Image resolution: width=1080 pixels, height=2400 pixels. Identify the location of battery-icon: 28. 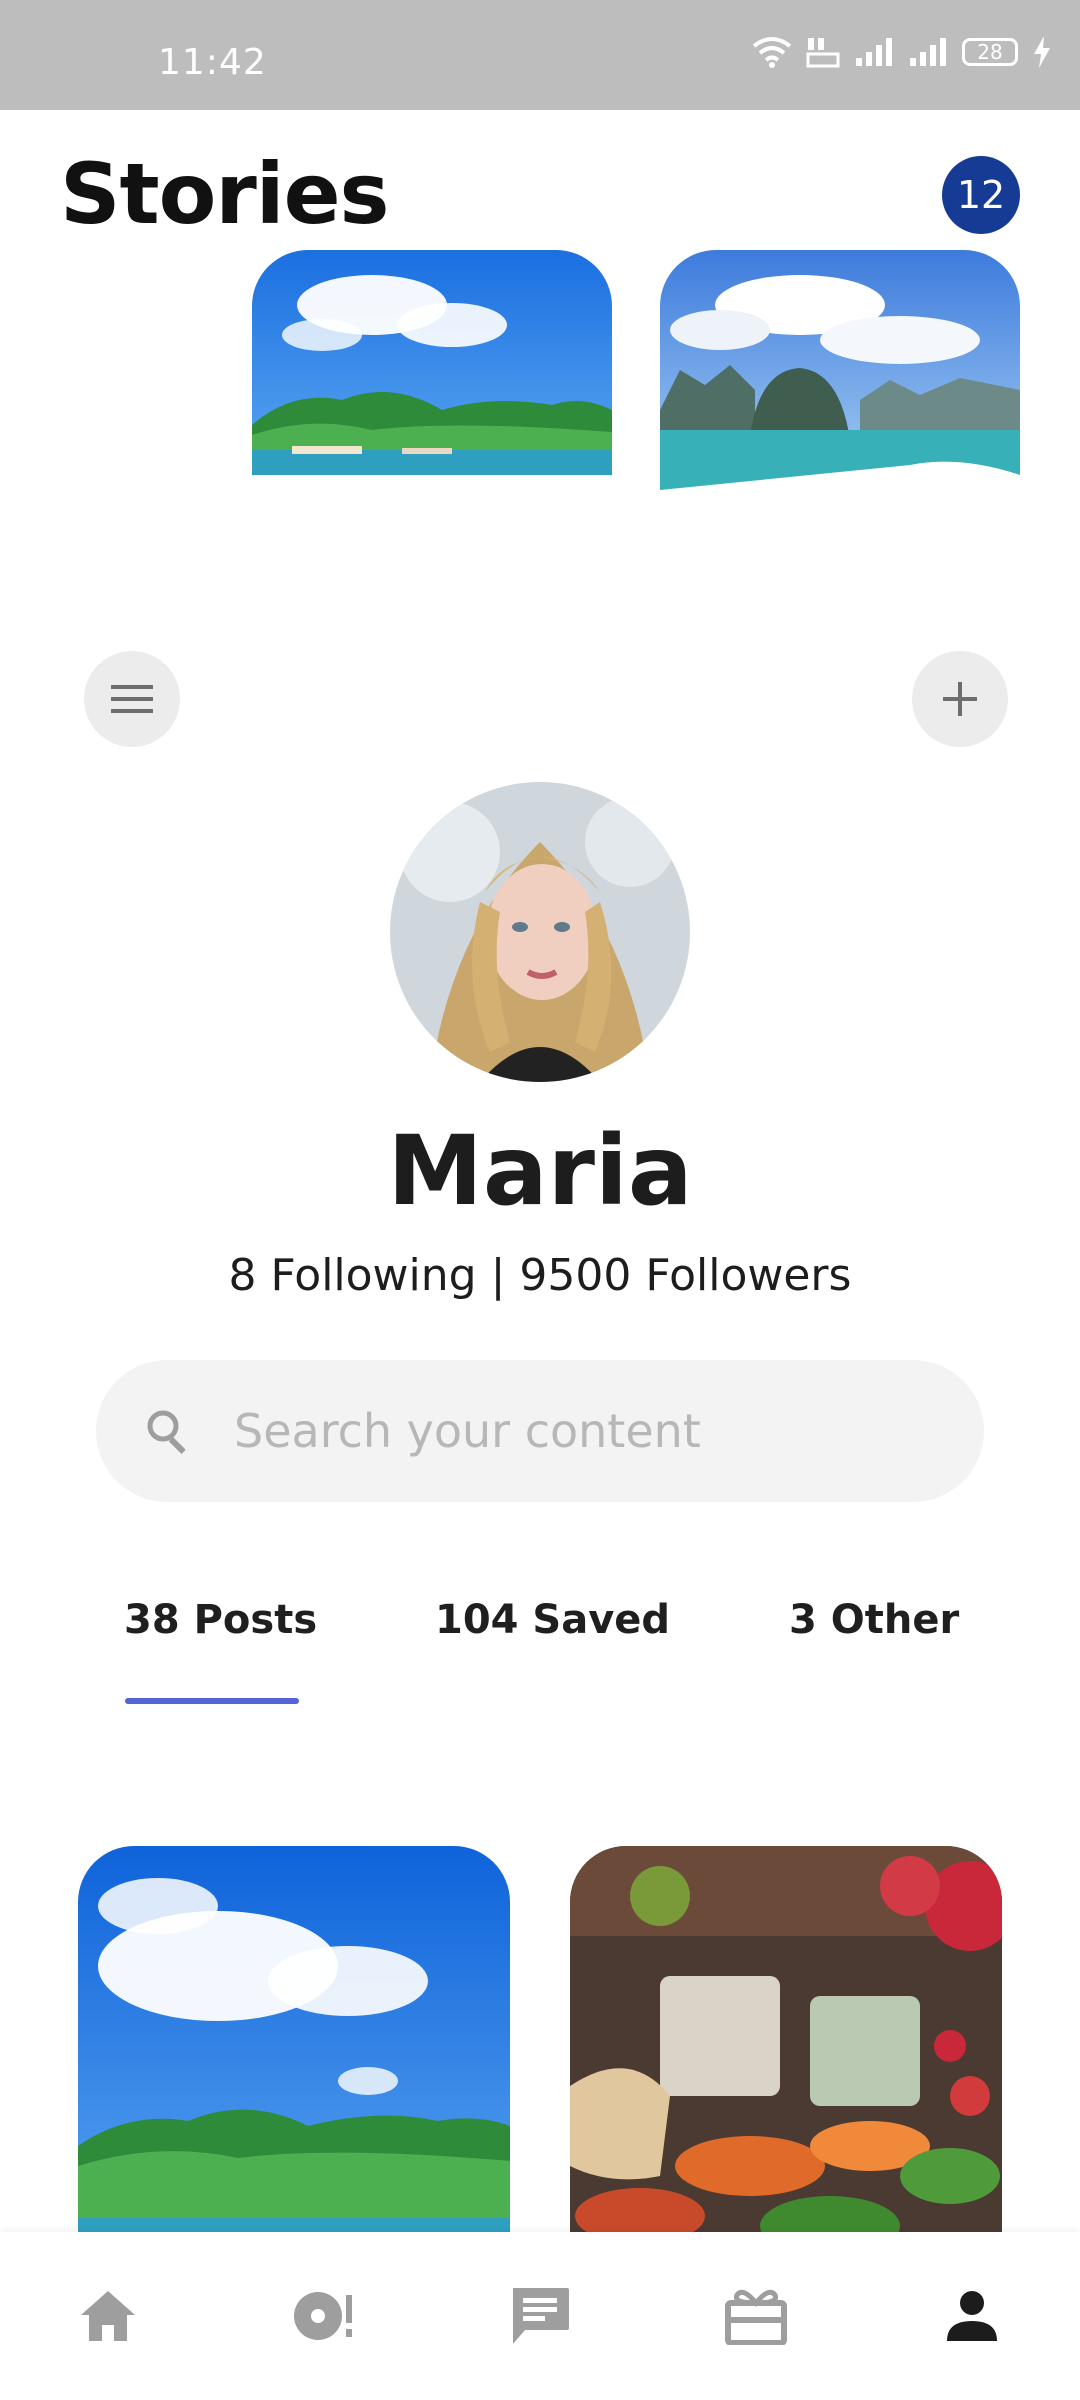
(990, 52).